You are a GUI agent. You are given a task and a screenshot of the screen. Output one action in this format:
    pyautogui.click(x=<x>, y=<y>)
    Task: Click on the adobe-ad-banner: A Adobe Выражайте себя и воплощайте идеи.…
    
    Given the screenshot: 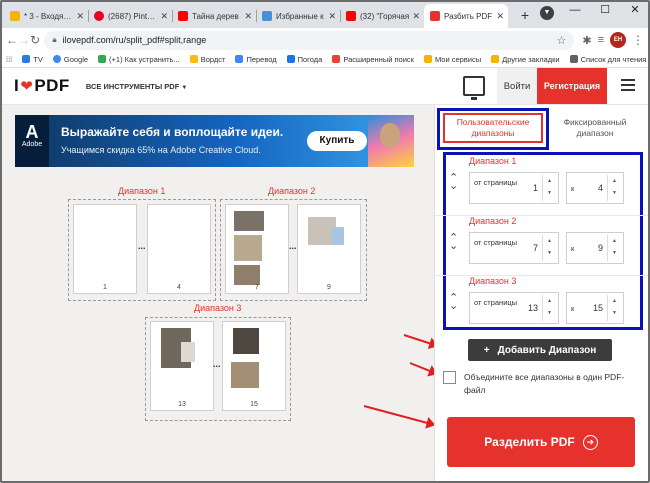 What is the action you would take?
    pyautogui.click(x=214, y=141)
    